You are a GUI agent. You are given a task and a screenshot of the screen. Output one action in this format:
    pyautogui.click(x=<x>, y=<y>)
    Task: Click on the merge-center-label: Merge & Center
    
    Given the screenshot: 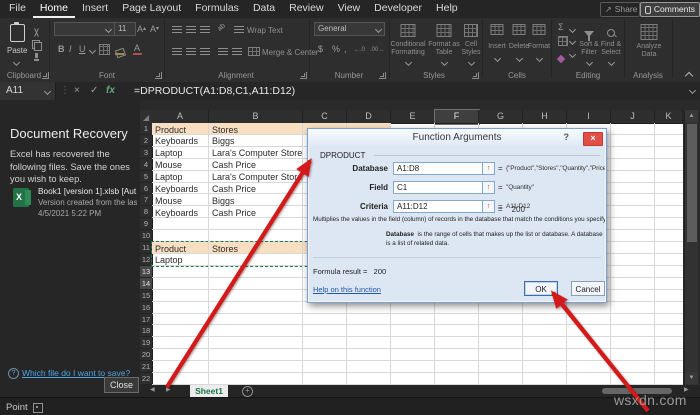 What is the action you would take?
    pyautogui.click(x=290, y=52)
    